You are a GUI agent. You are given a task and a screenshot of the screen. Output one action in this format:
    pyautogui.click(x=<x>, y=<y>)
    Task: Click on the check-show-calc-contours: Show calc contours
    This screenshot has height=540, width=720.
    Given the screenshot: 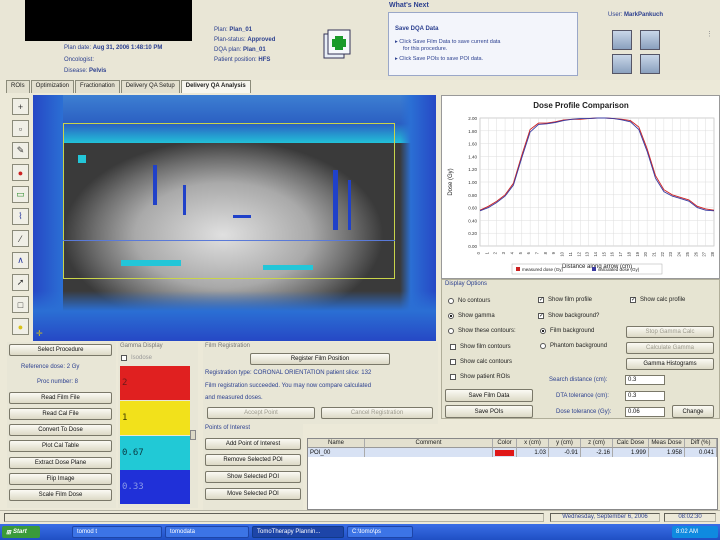 What is the action you would take?
    pyautogui.click(x=481, y=362)
    